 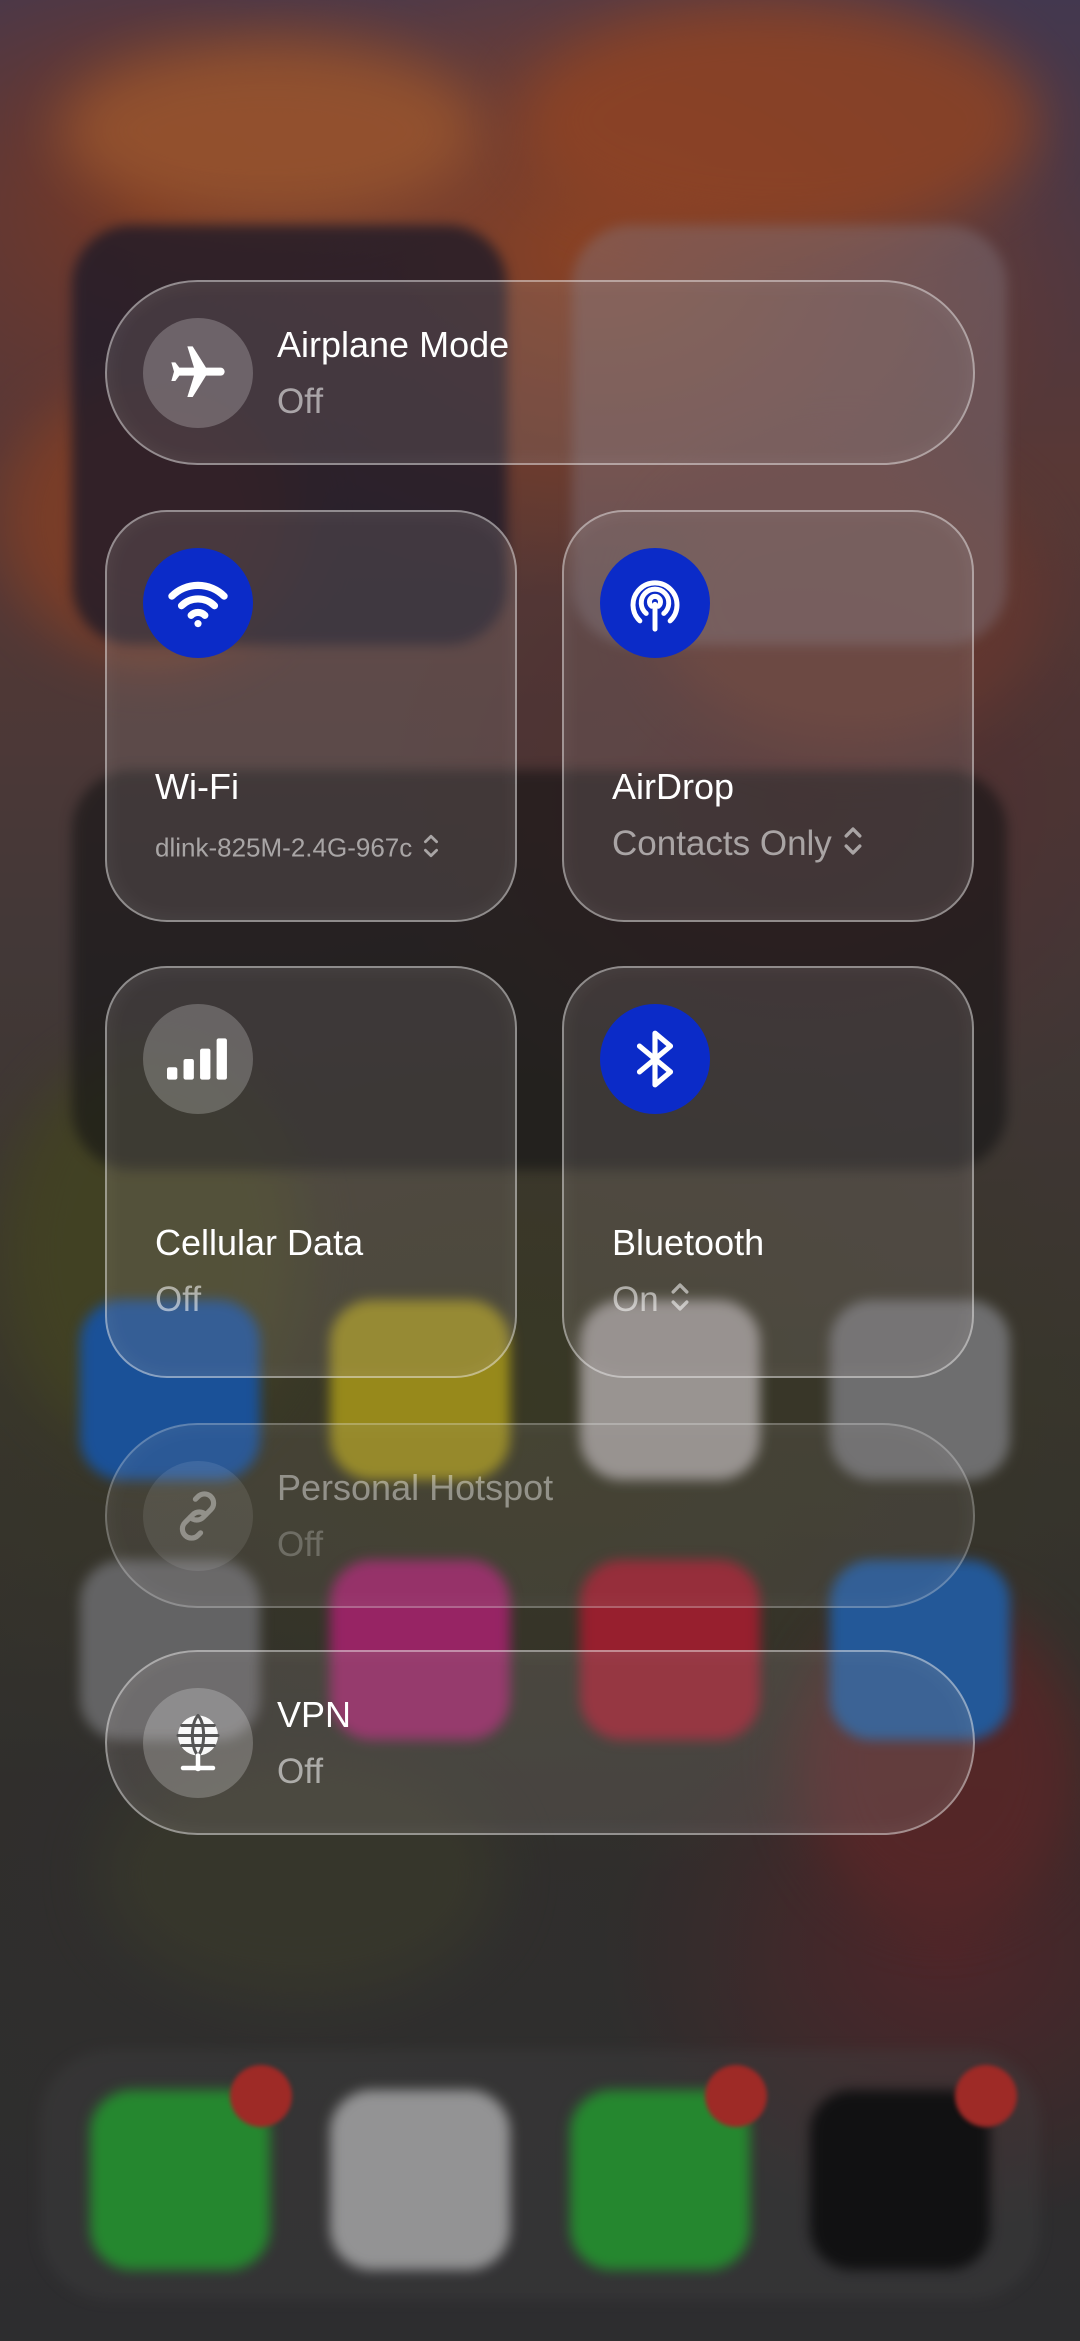 I want to click on vpn-status: Off, so click(x=300, y=1771).